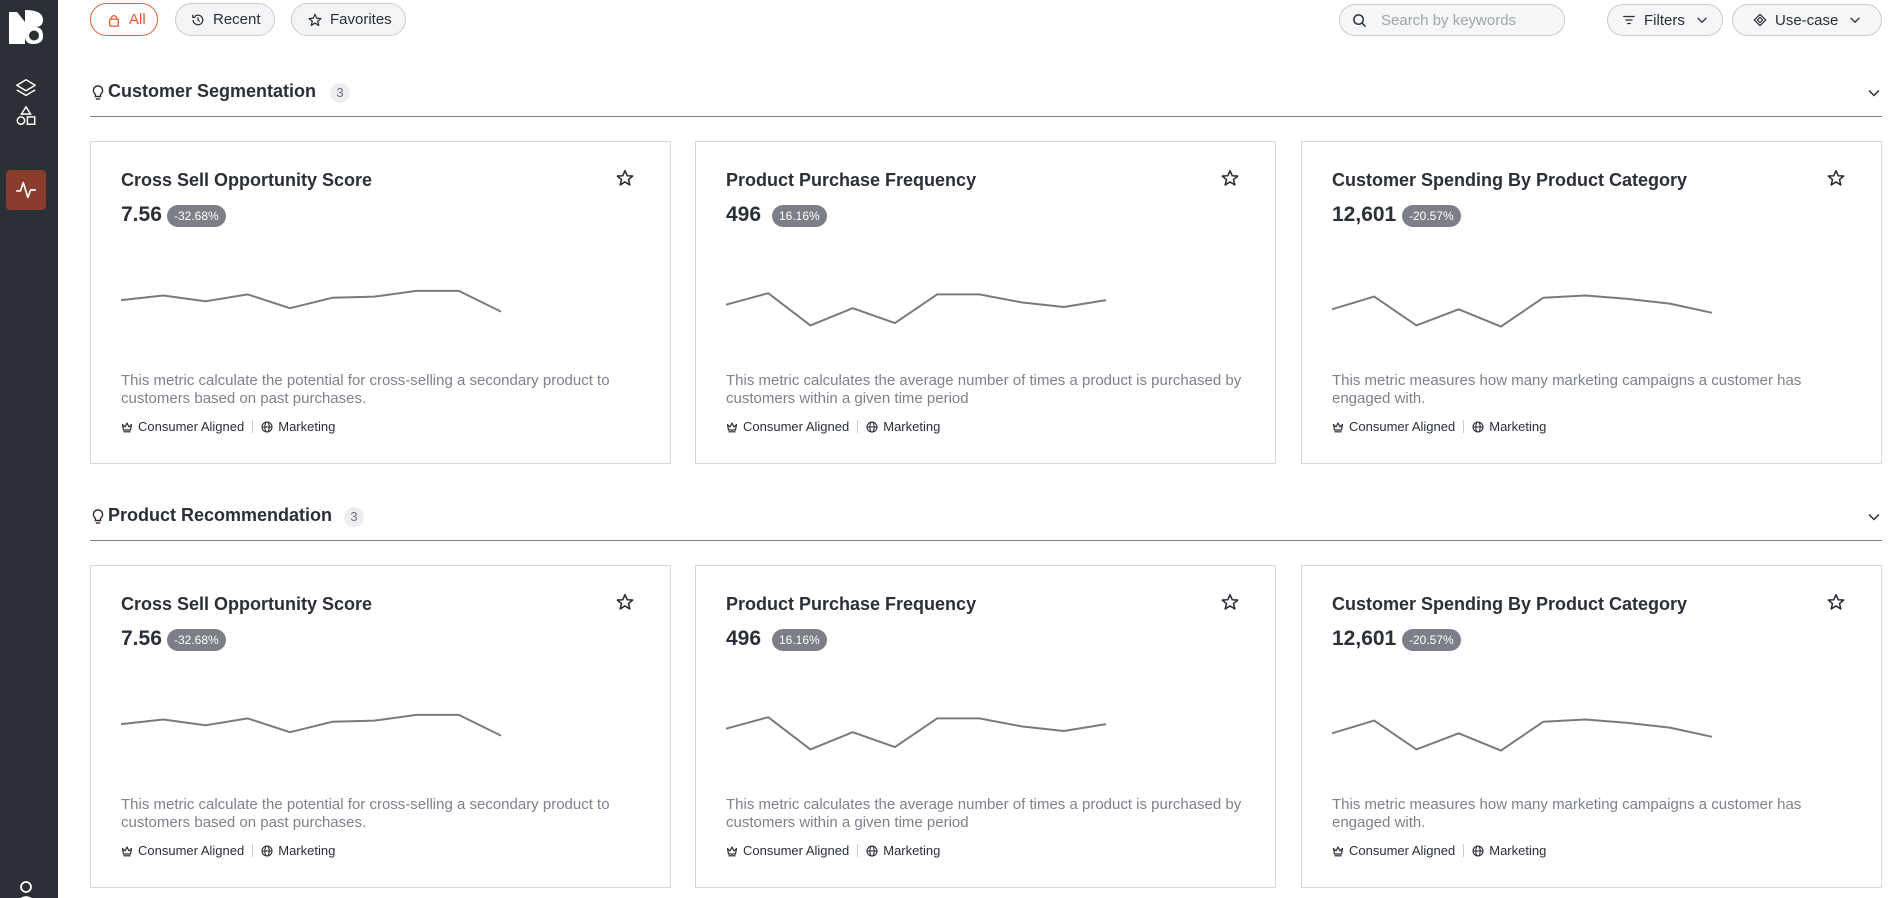 The height and width of the screenshot is (898, 1889). I want to click on filters-dropdown: Filters, so click(1665, 20).